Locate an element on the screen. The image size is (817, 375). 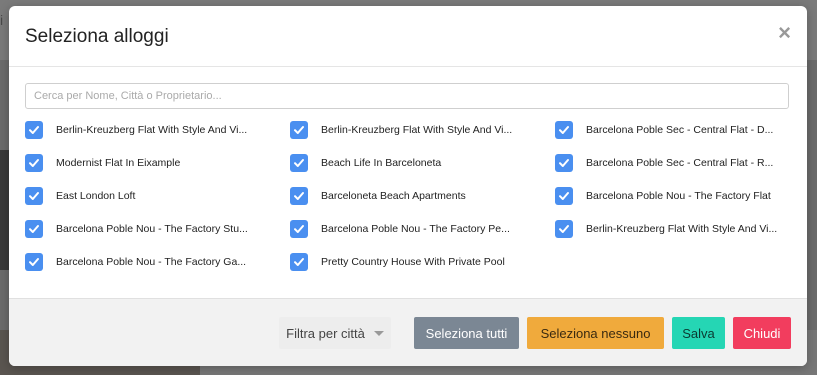
accommodation-checkbox-item: Barcelona Poble Nou - The Factory Flat is located at coordinates (663, 196).